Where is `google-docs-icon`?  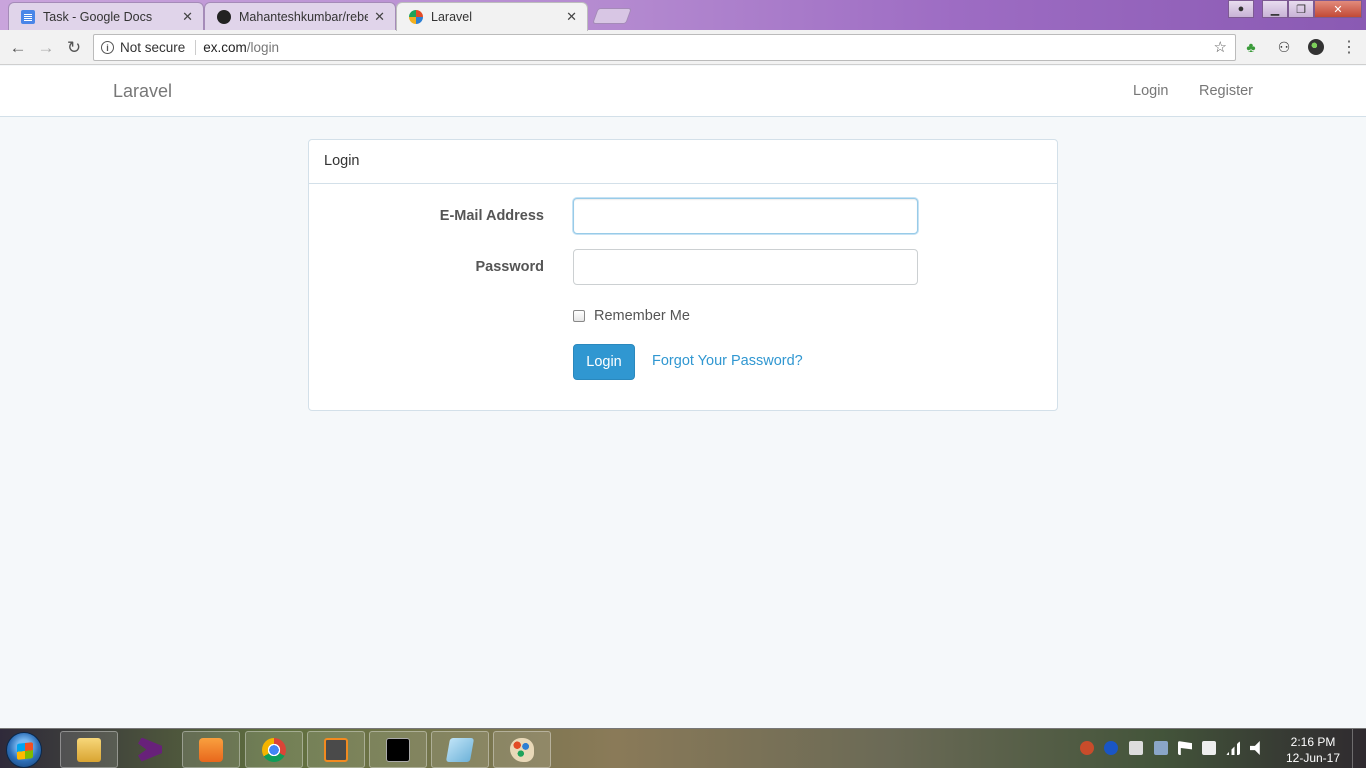
google-docs-icon is located at coordinates (28, 16).